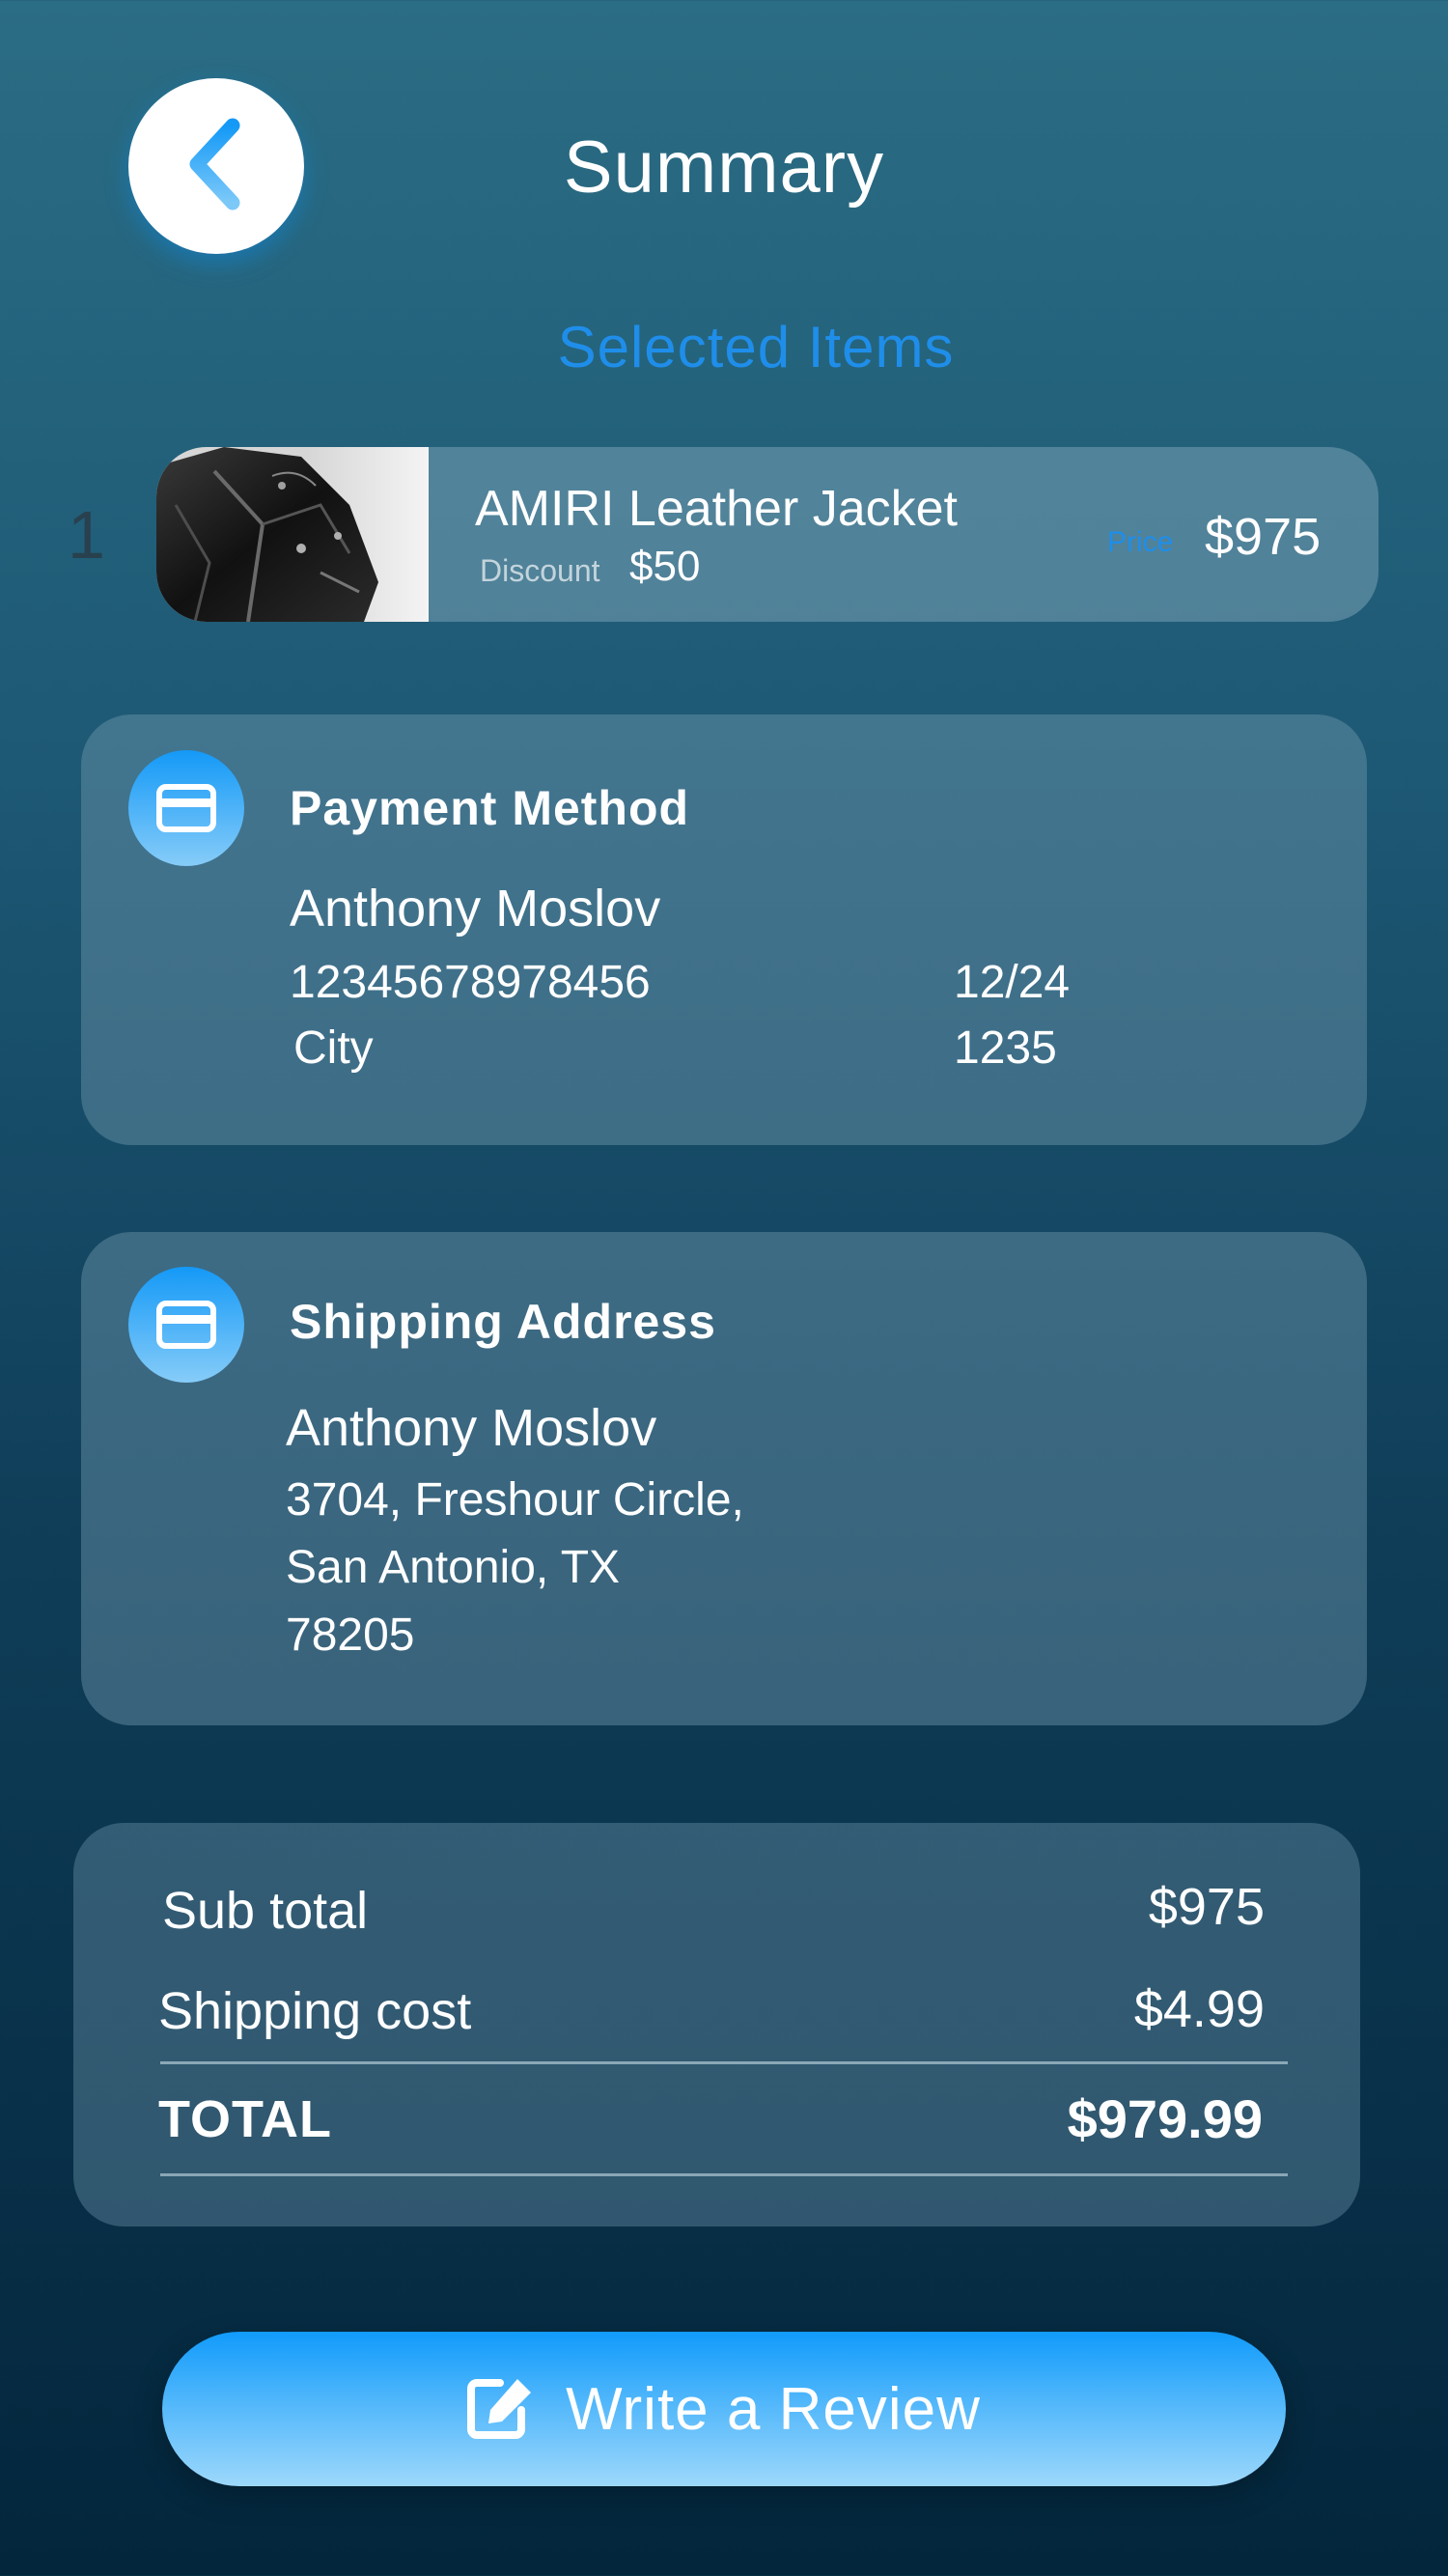 This screenshot has height=2576, width=1448. I want to click on total-label: TOTAL, so click(245, 2119).